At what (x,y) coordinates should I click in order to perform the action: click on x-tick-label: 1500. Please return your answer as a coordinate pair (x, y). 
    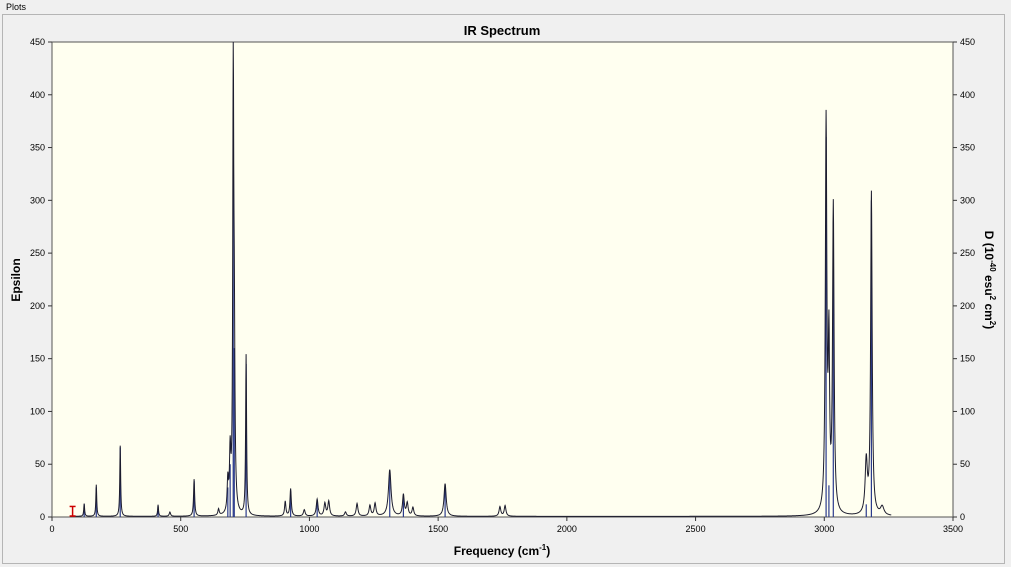
    Looking at the image, I should click on (438, 529).